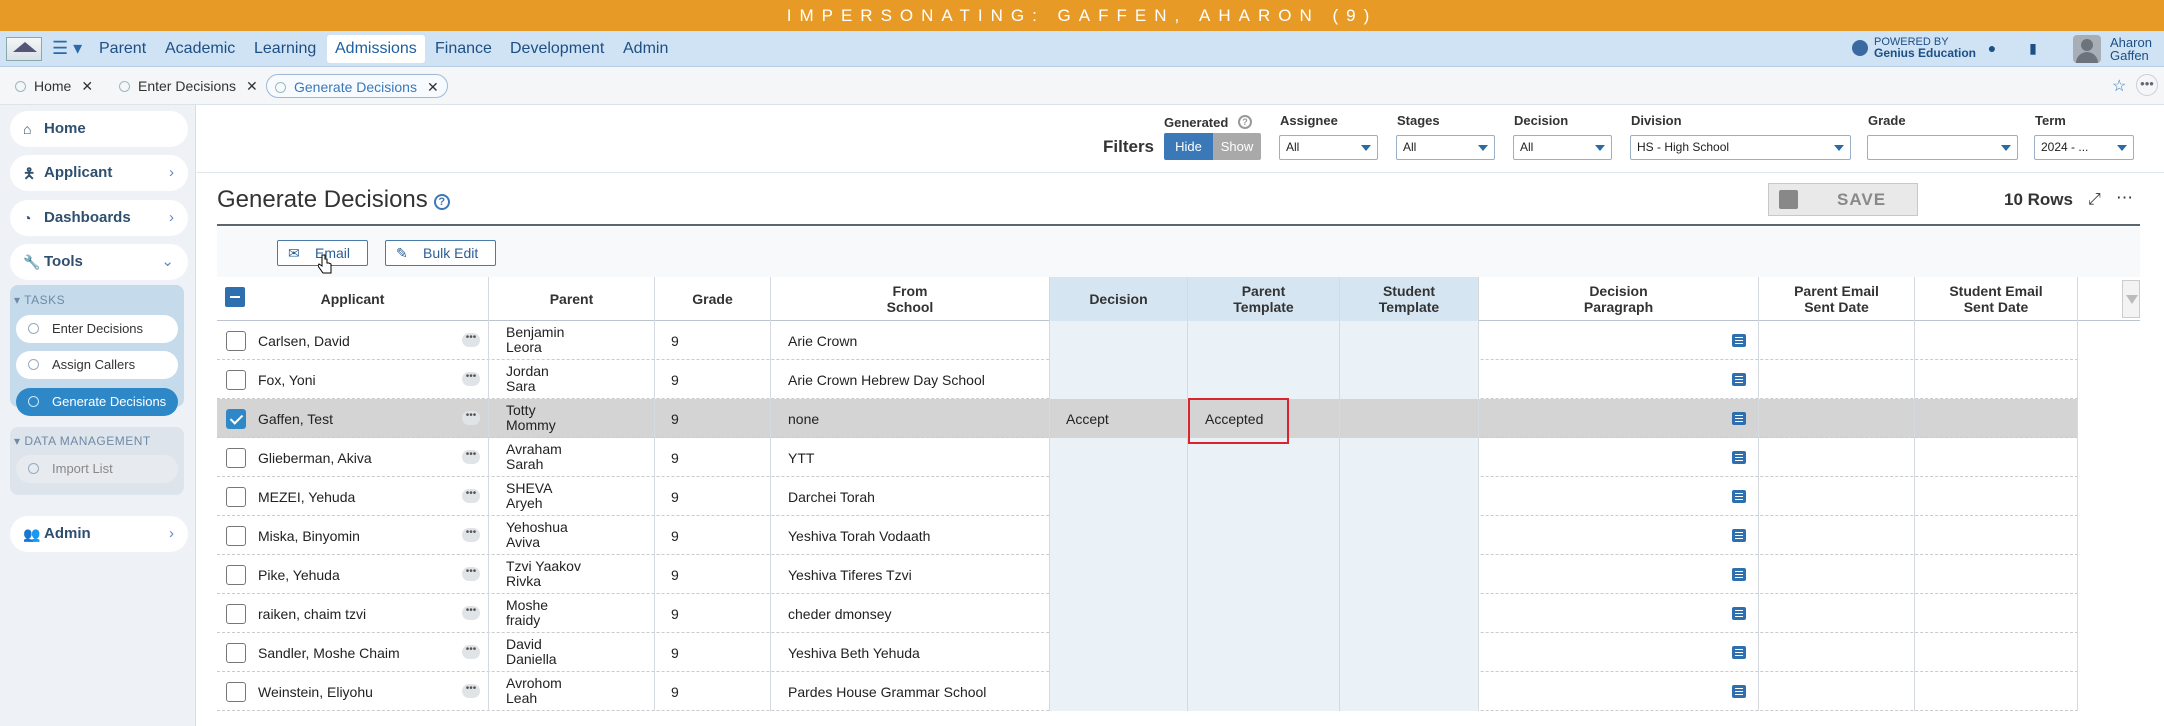  I want to click on grade-select, so click(1942, 147).